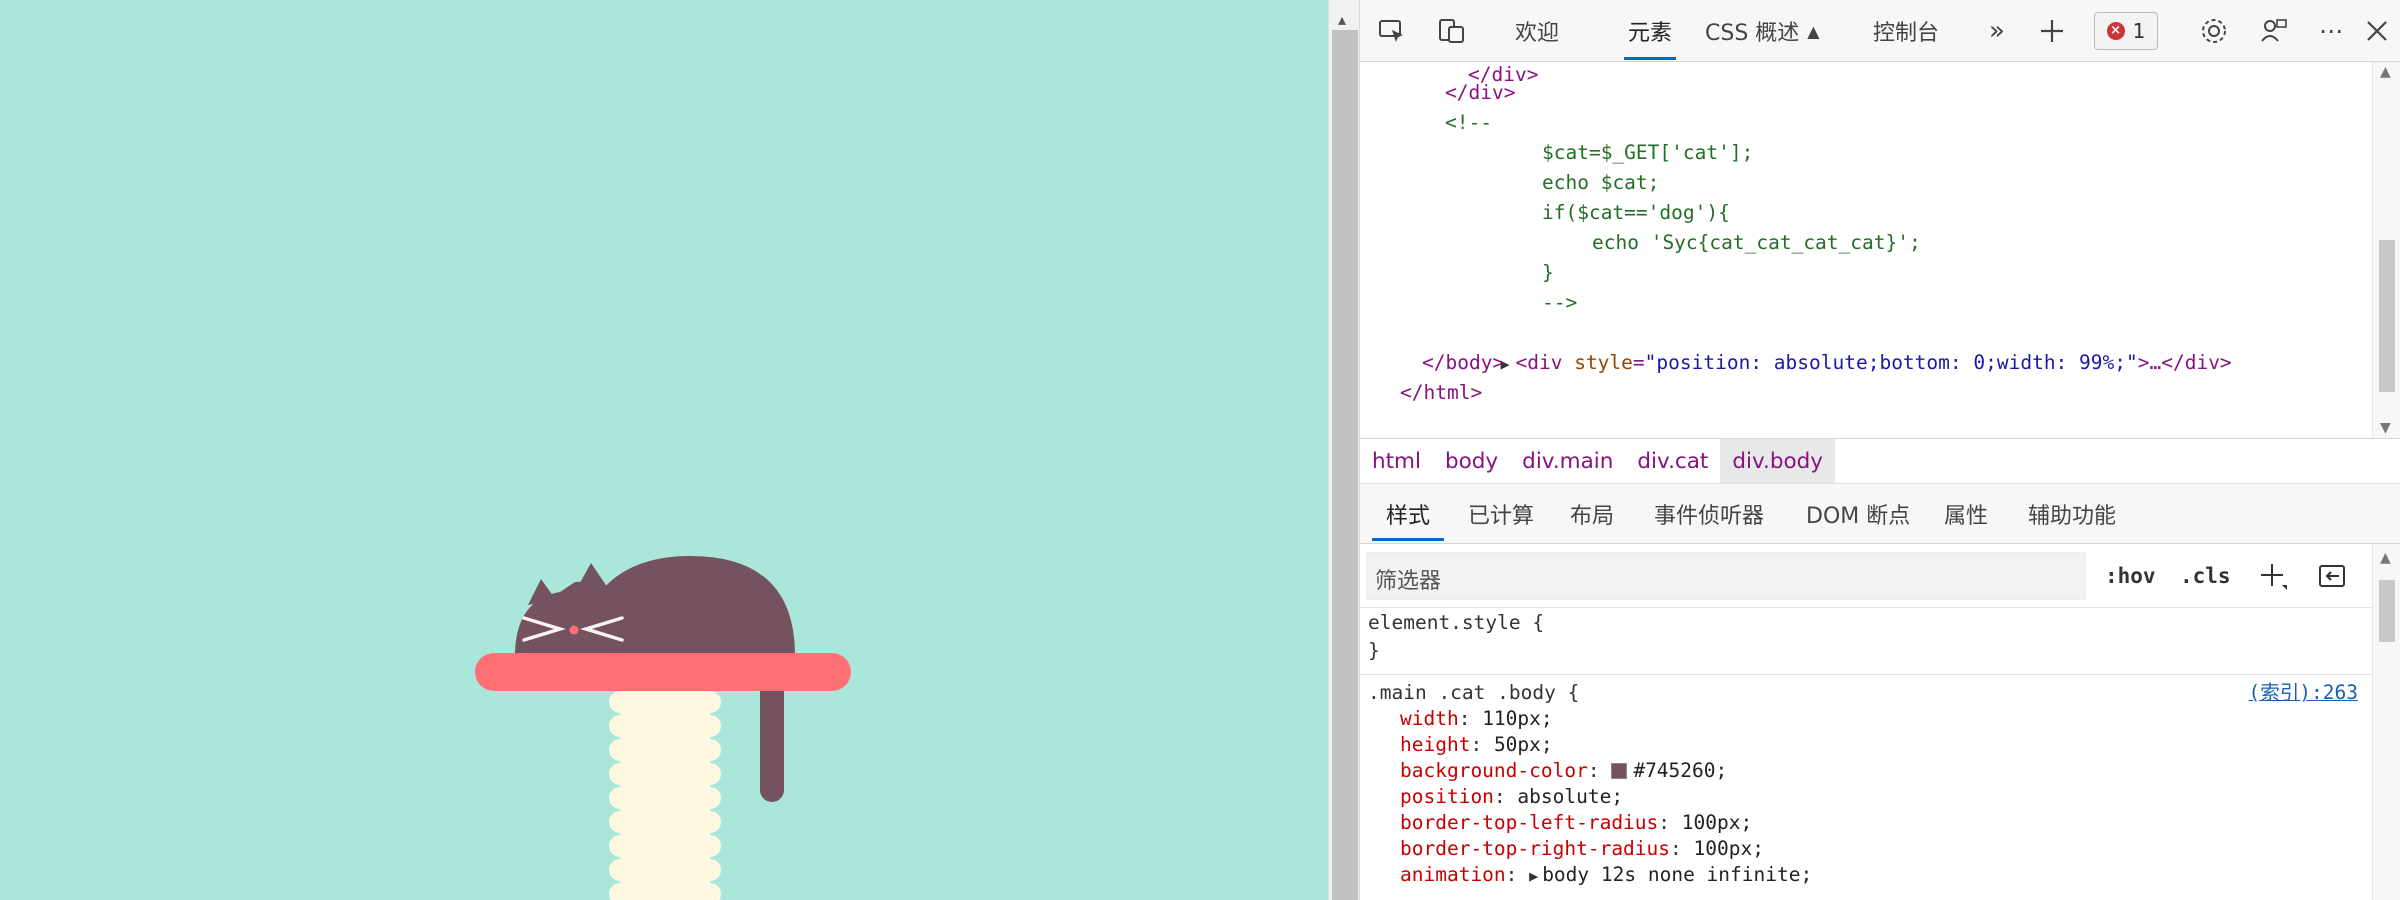  Describe the element at coordinates (2386, 722) in the screenshot. I see `styles-scrollbar: ▲` at that location.